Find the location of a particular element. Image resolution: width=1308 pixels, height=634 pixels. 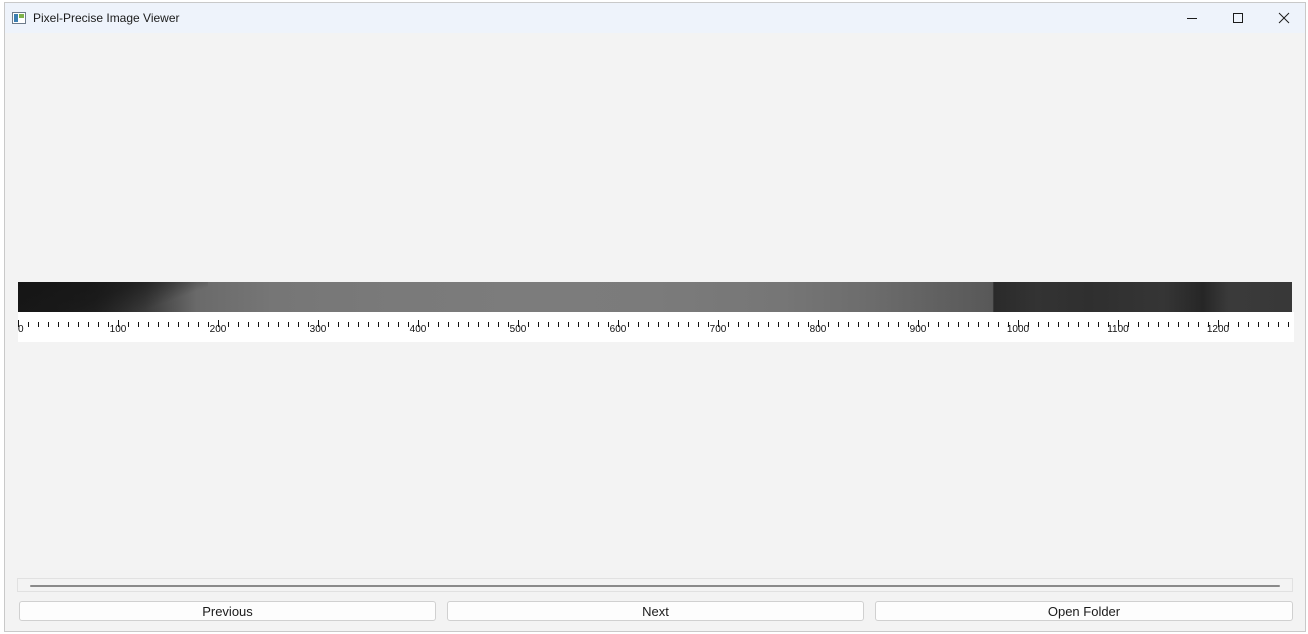

maximize-icon is located at coordinates (1238, 18).